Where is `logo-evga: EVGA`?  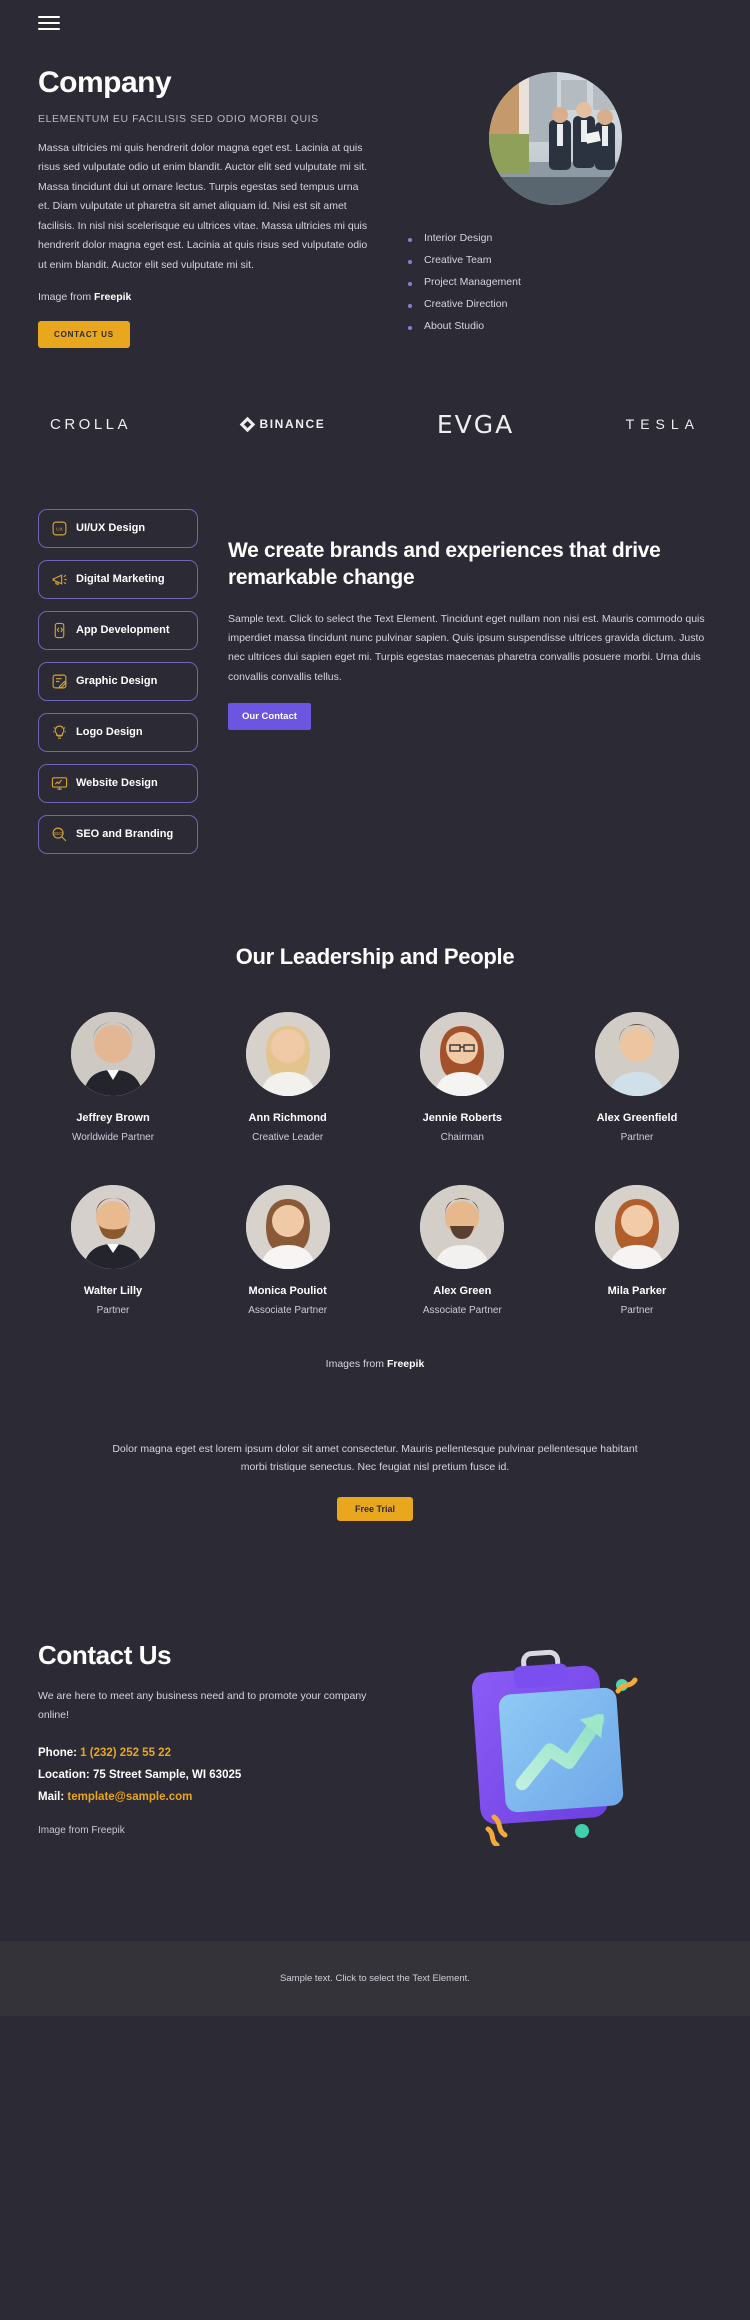 logo-evga: EVGA is located at coordinates (475, 424).